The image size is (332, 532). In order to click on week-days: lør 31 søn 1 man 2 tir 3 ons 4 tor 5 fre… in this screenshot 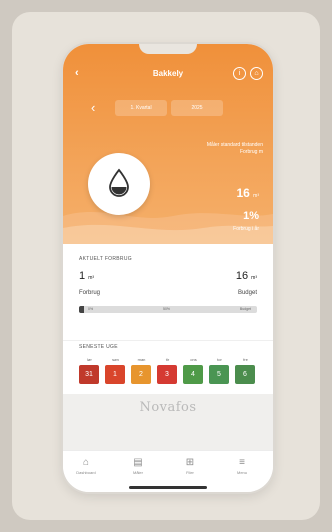, I will do `click(169, 372)`.